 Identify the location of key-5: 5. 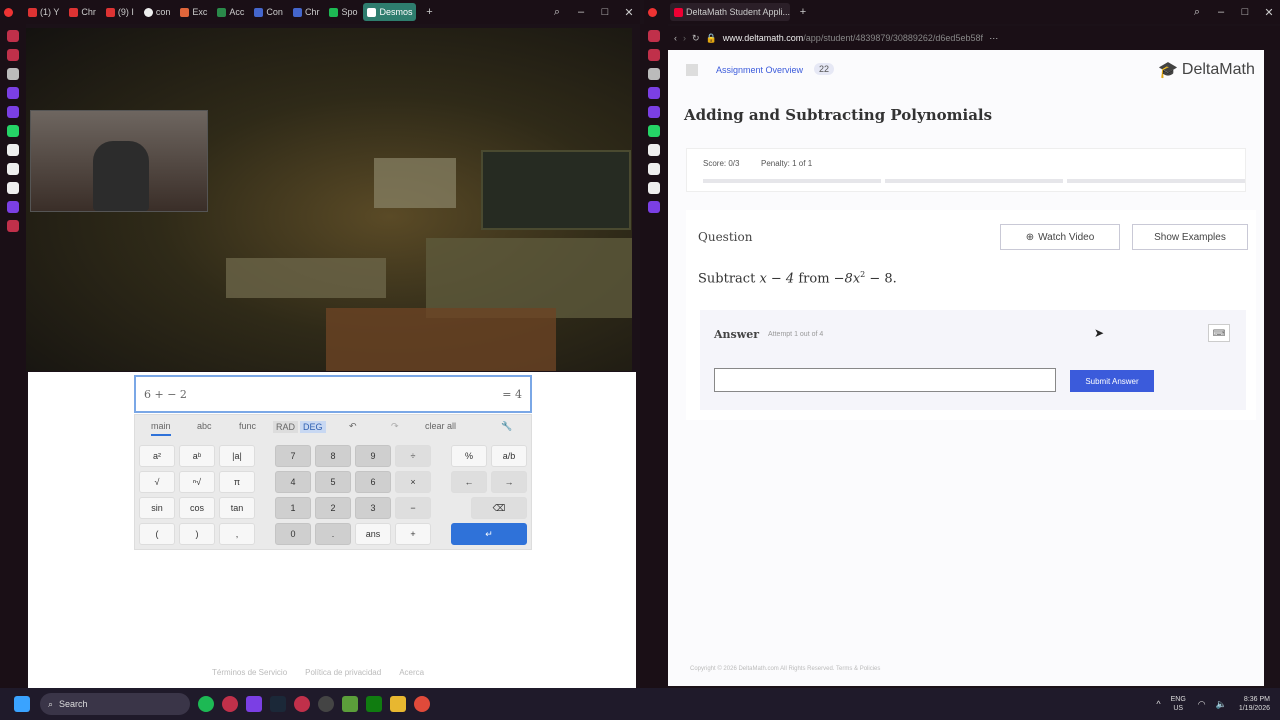
(333, 482).